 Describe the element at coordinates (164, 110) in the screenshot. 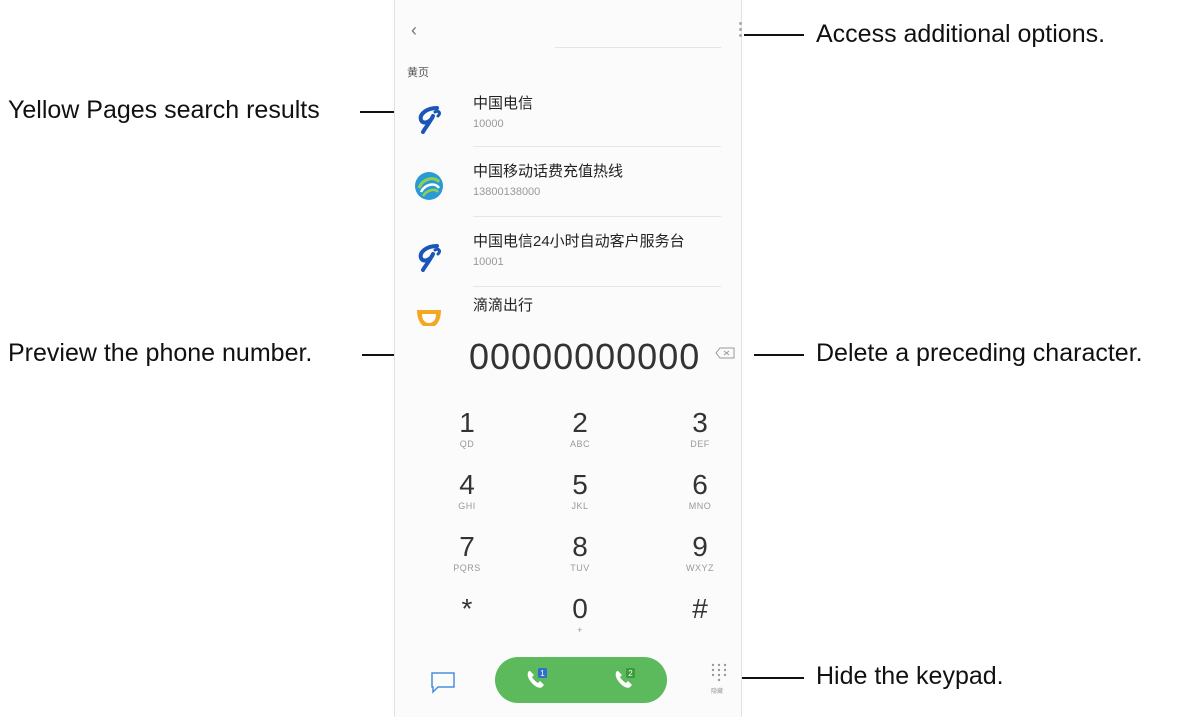

I see `annotation-yellow-pages: Yellow Pages search results` at that location.